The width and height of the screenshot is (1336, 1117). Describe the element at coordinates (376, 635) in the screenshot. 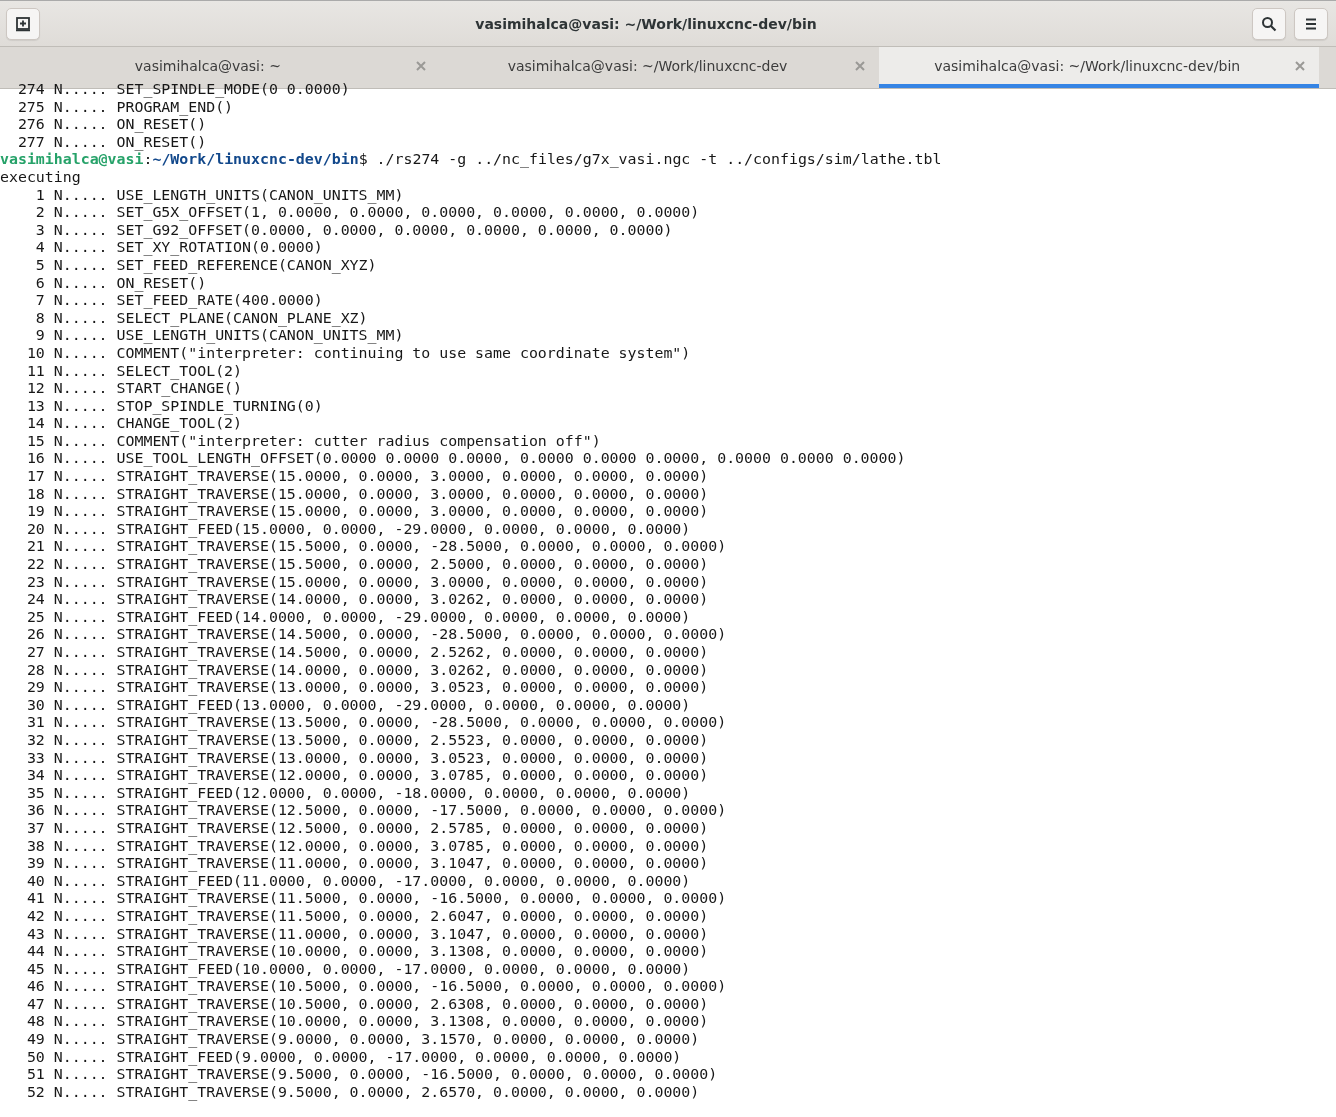

I see `output-line: 26 N..... STRAIGHT_TRAVERSE(14.5000, 0.0000, -28.5000, 0.0000, 0.0000, 0.0000)` at that location.